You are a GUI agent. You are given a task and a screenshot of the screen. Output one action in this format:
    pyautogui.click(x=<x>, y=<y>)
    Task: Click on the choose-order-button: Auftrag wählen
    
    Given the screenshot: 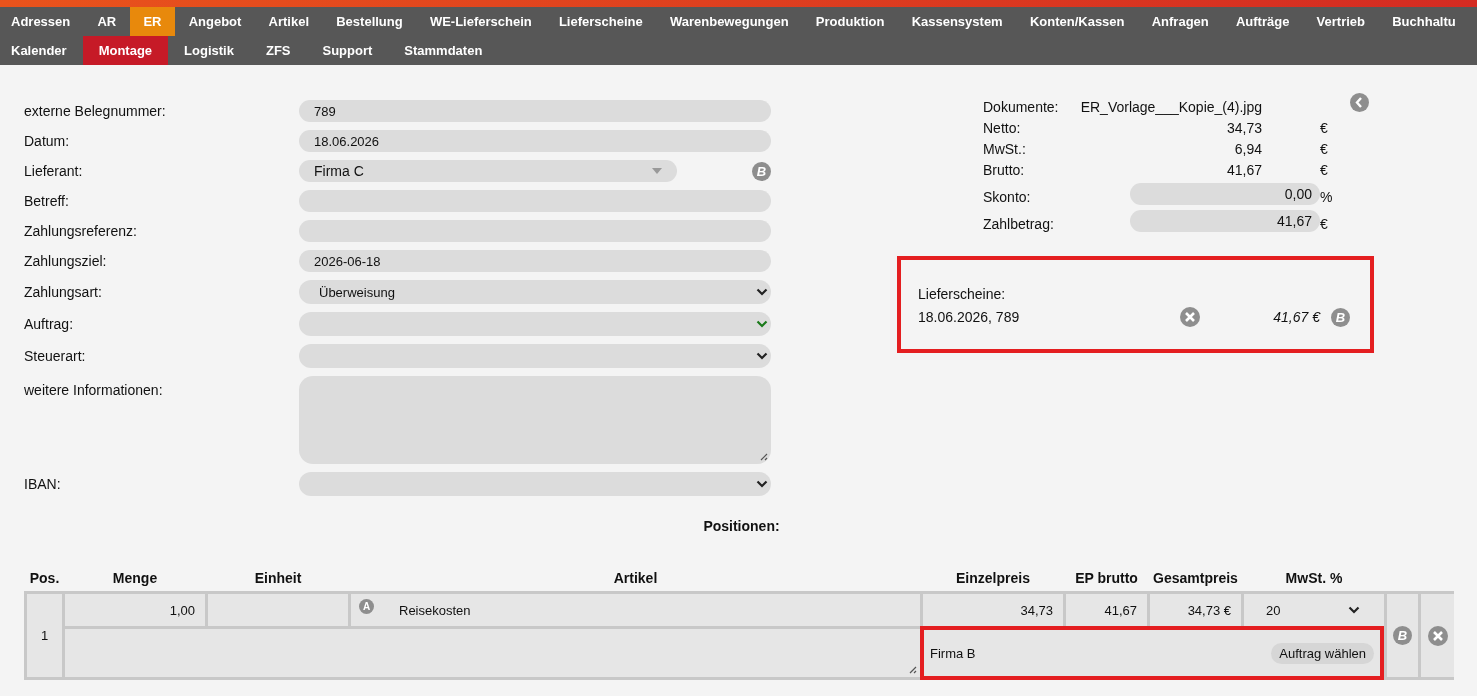 What is the action you would take?
    pyautogui.click(x=1322, y=653)
    